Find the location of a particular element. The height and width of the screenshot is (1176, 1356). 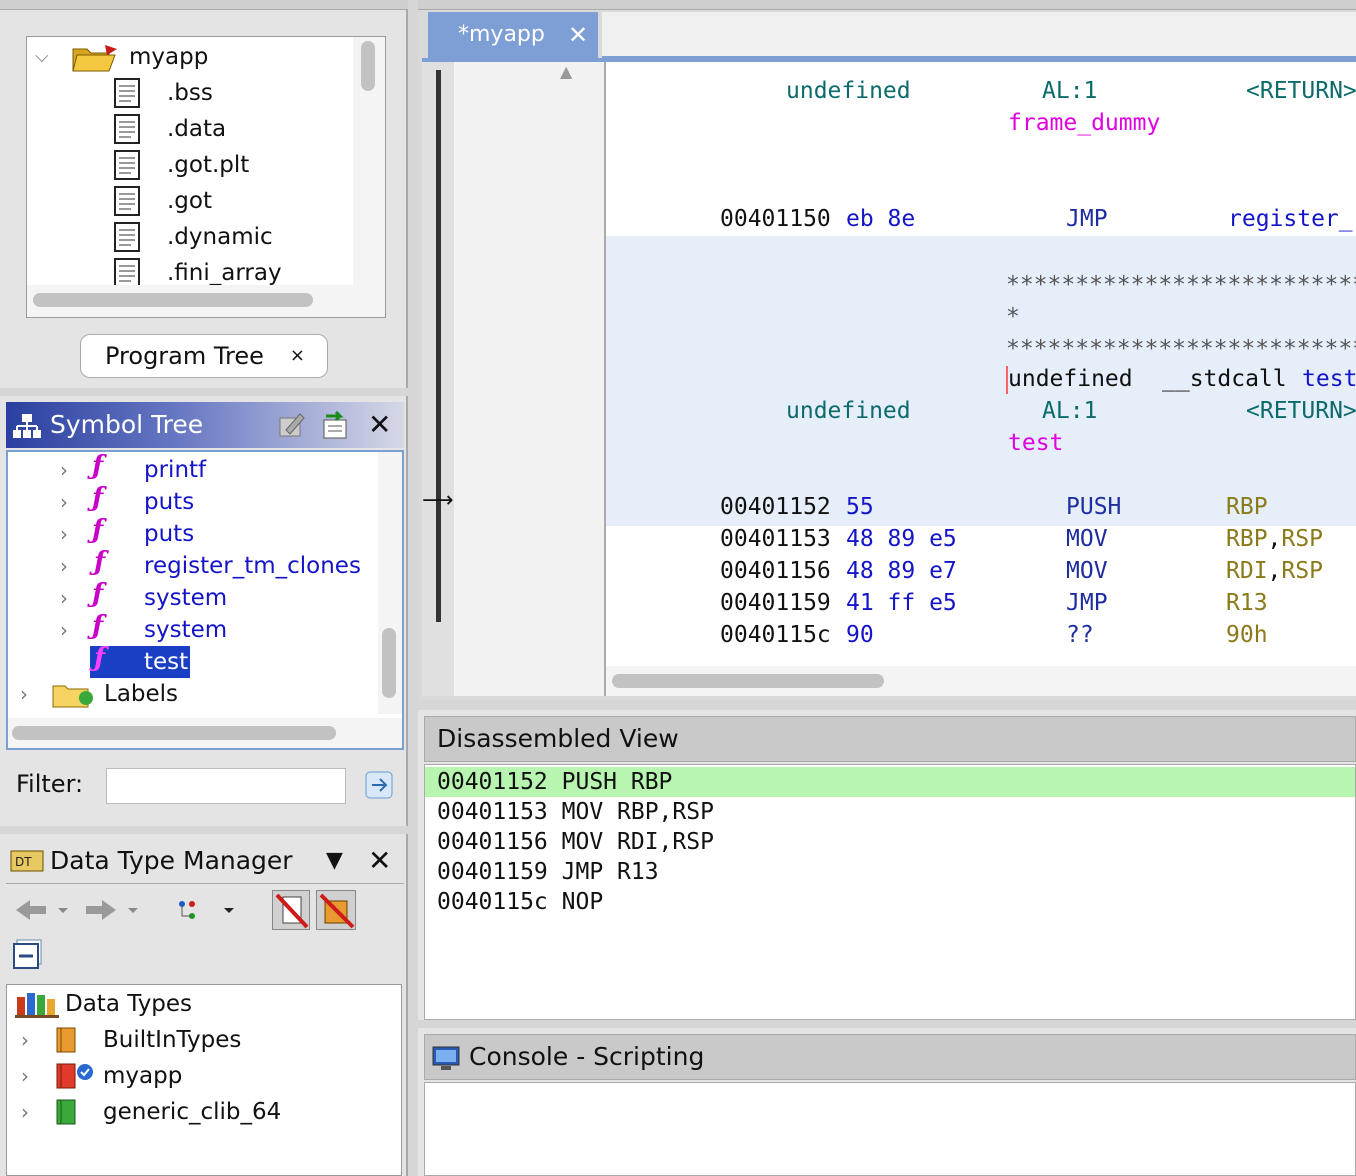

address: 00401150 is located at coordinates (775, 219).